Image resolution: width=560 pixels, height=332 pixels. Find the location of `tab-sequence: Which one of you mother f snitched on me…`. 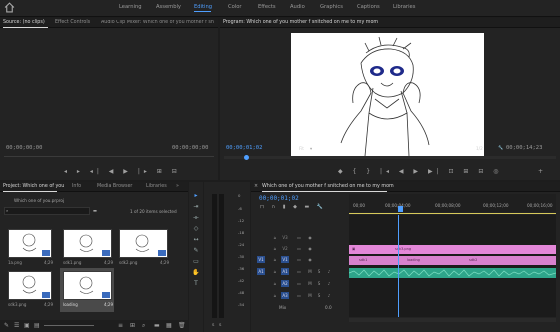

tab-sequence: Which one of you mother f snitched on me… is located at coordinates (328, 186).